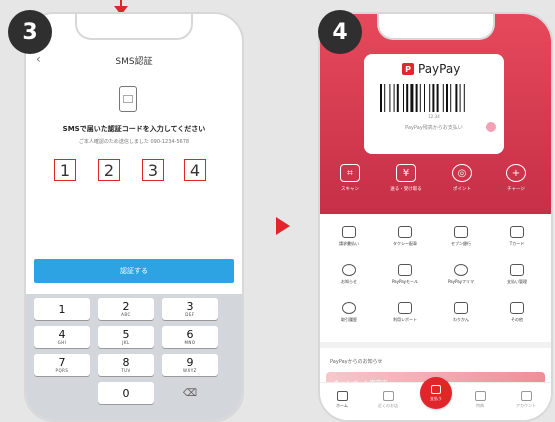 The height and width of the screenshot is (422, 555). I want to click on more-grid-icon, so click(517, 308).